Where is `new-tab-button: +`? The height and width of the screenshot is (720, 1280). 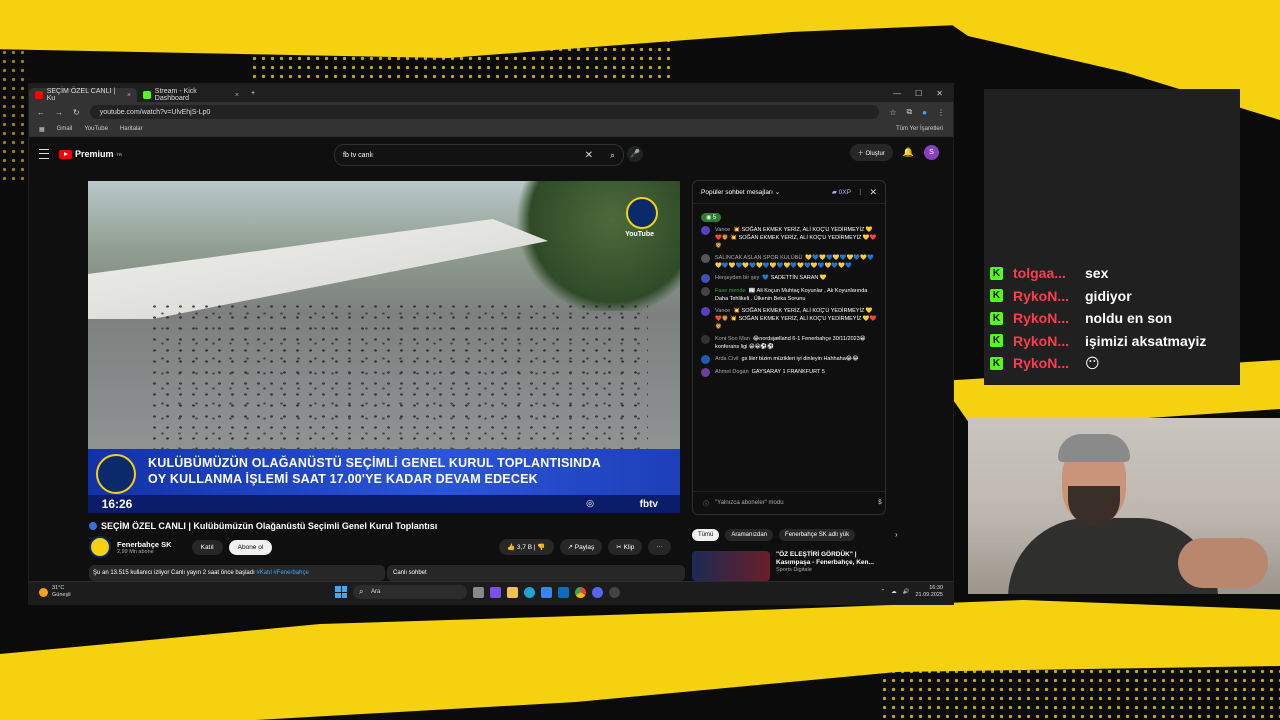 new-tab-button: + is located at coordinates (253, 93).